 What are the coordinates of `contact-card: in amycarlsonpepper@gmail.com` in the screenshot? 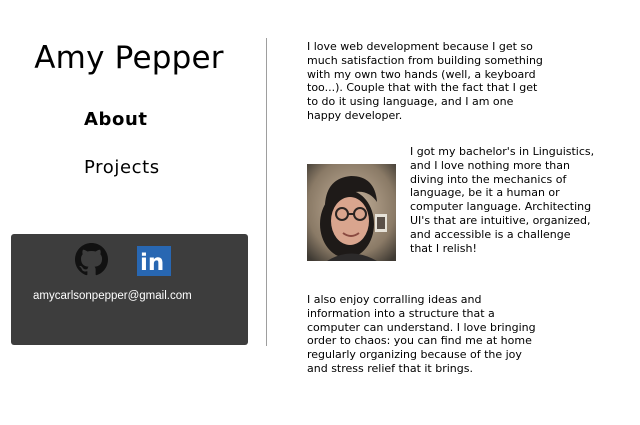 It's located at (129, 289).